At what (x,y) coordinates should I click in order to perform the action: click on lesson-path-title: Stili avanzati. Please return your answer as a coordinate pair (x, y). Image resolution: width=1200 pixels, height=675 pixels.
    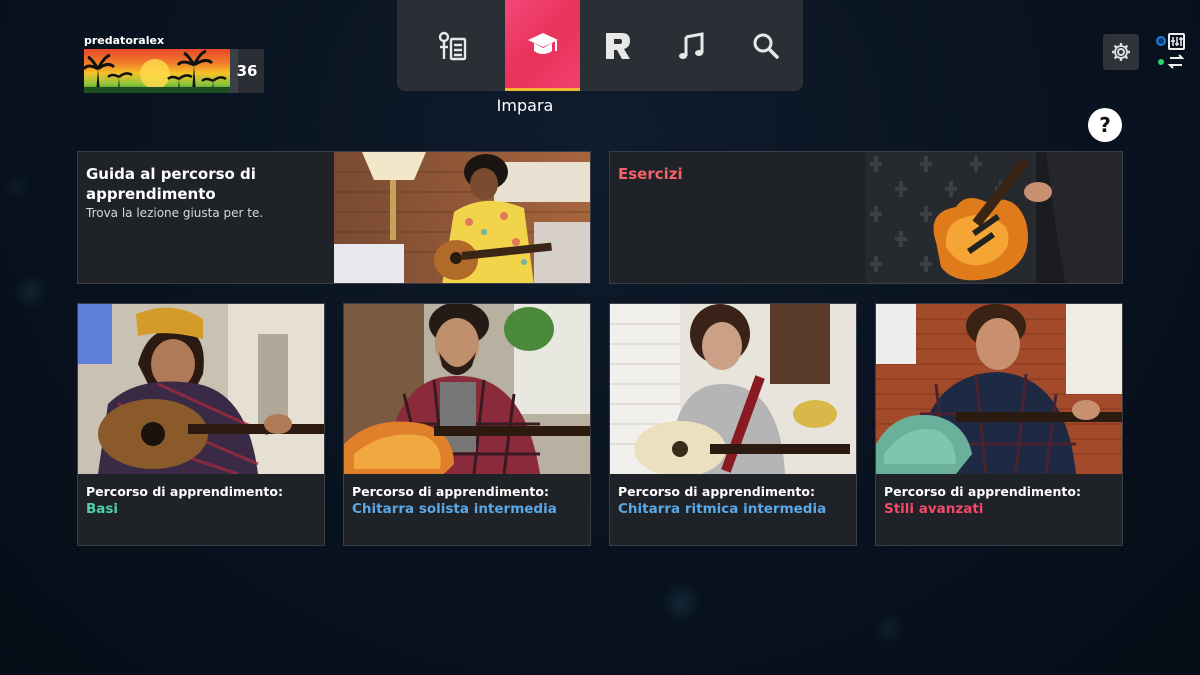
    Looking at the image, I should click on (934, 509).